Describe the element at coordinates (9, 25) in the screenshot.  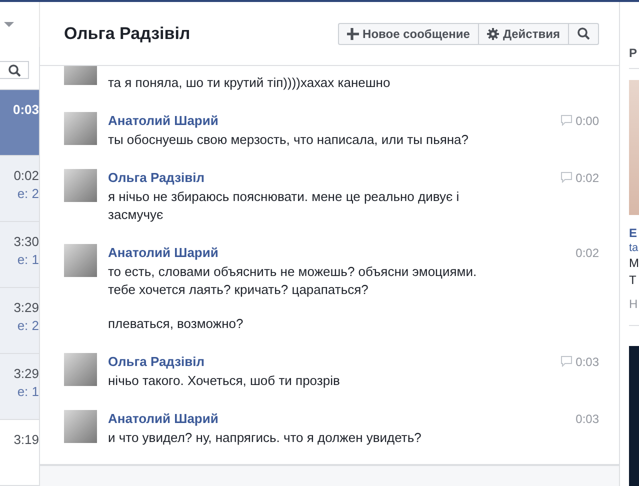
I see `caret-icon` at that location.